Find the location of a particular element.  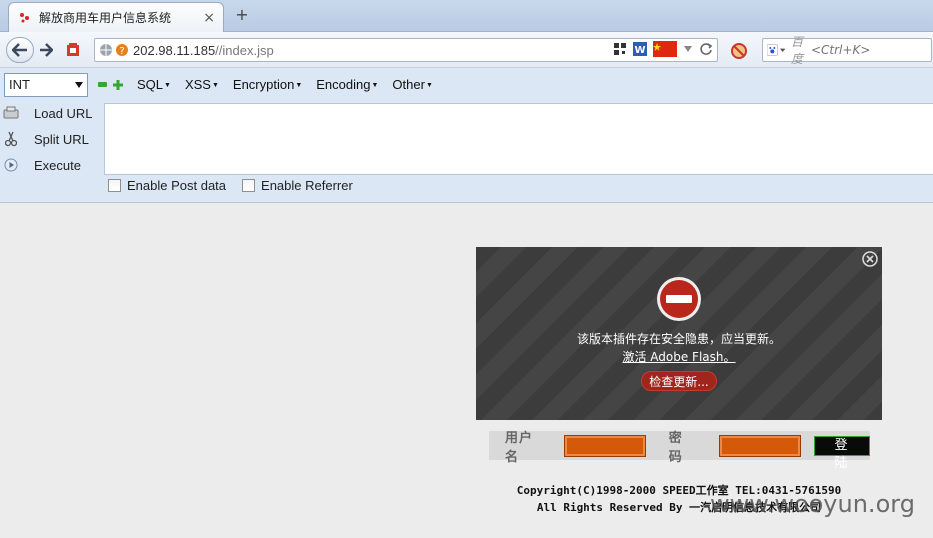

increment-controls is located at coordinates (110, 84).